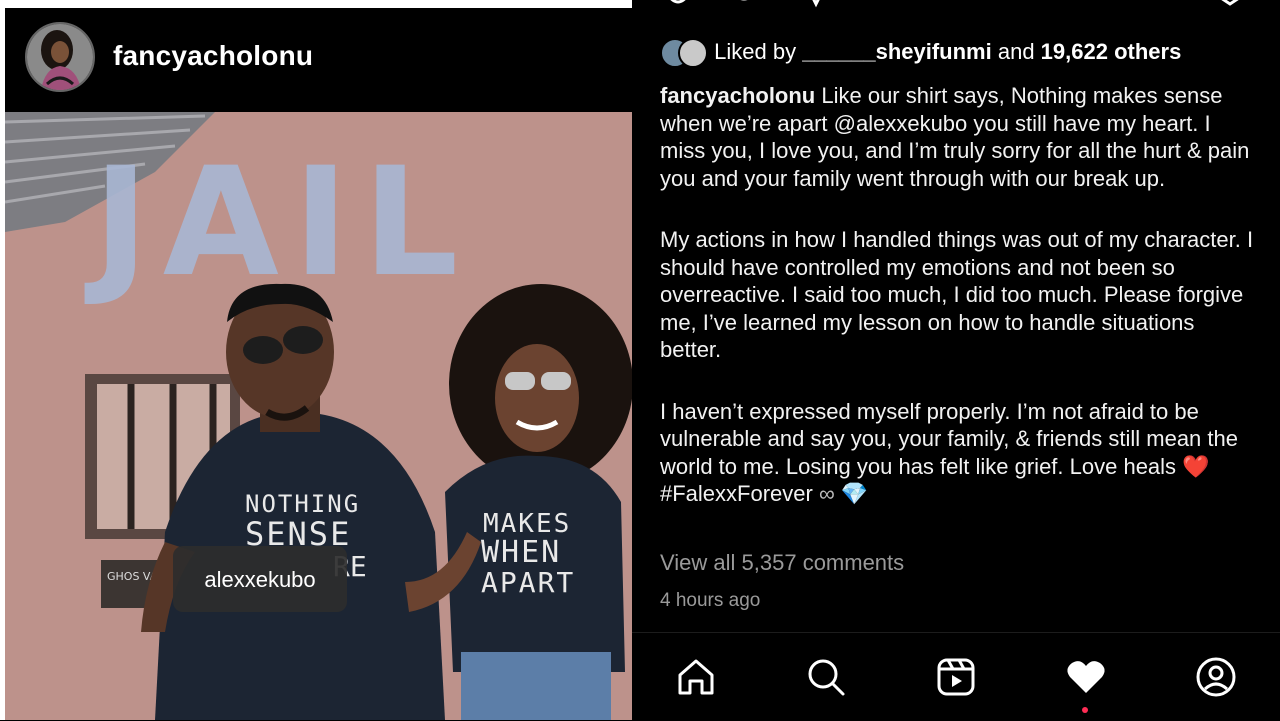 The image size is (1280, 721). I want to click on shirt-text-right-3: APART, so click(528, 582).